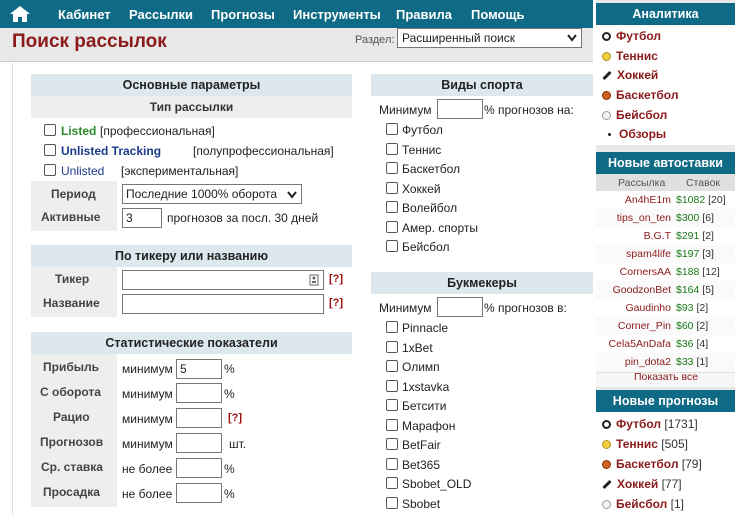 This screenshot has width=735, height=515. I want to click on ticker-help-link: [?], so click(336, 279).